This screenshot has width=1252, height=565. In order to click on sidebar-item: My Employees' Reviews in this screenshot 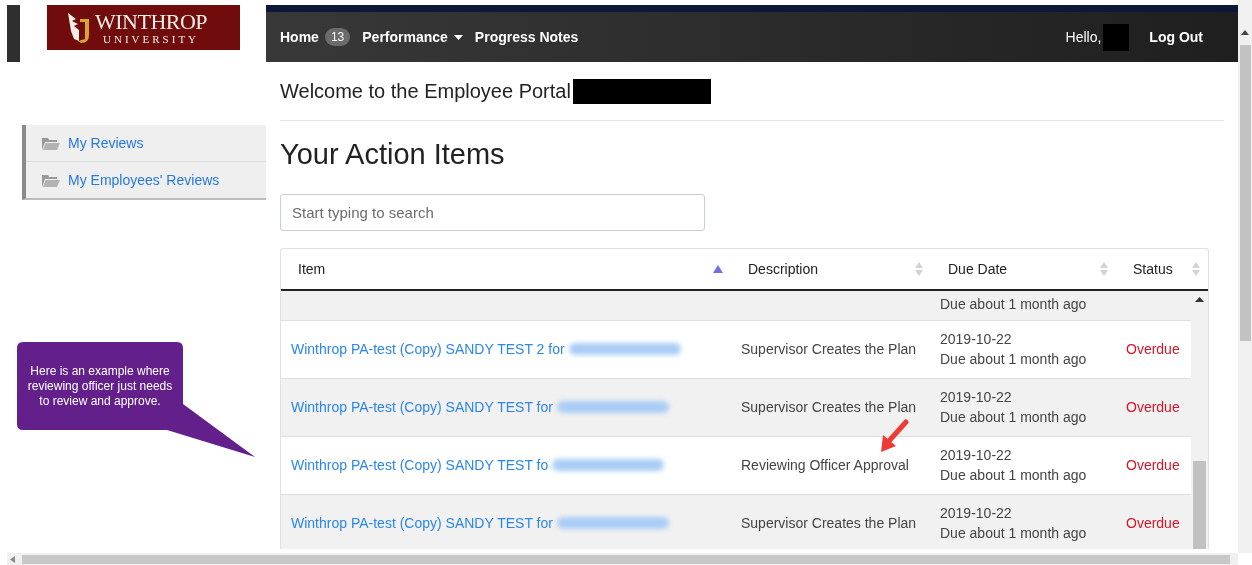, I will do `click(146, 180)`.